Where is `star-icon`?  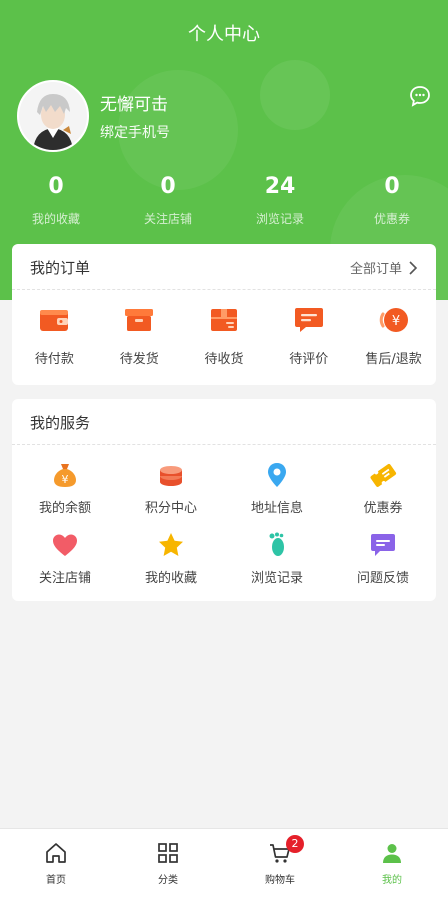
star-icon is located at coordinates (171, 544).